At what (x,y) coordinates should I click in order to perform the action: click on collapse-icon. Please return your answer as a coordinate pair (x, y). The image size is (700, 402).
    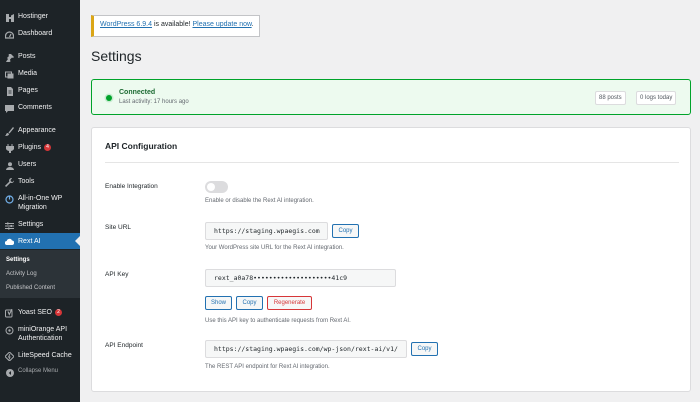
    Looking at the image, I should click on (9, 372).